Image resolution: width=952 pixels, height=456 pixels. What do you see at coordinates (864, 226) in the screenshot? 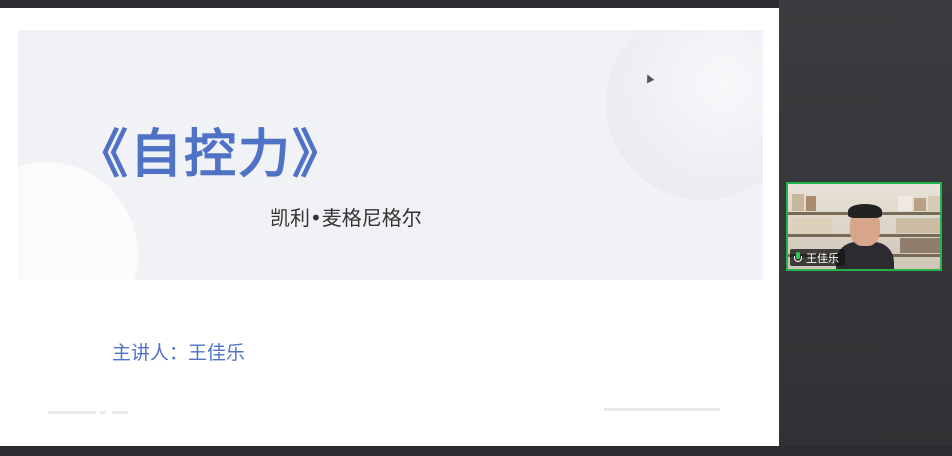
I see `participant-video-tile: 王佳乐` at bounding box center [864, 226].